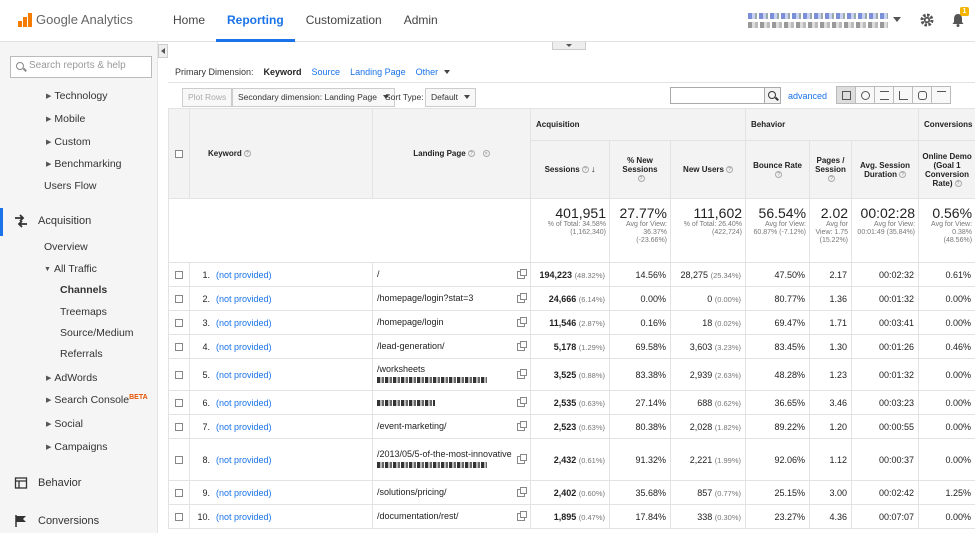 The height and width of the screenshot is (536, 975). I want to click on new-users-header: New Users?, so click(708, 170).